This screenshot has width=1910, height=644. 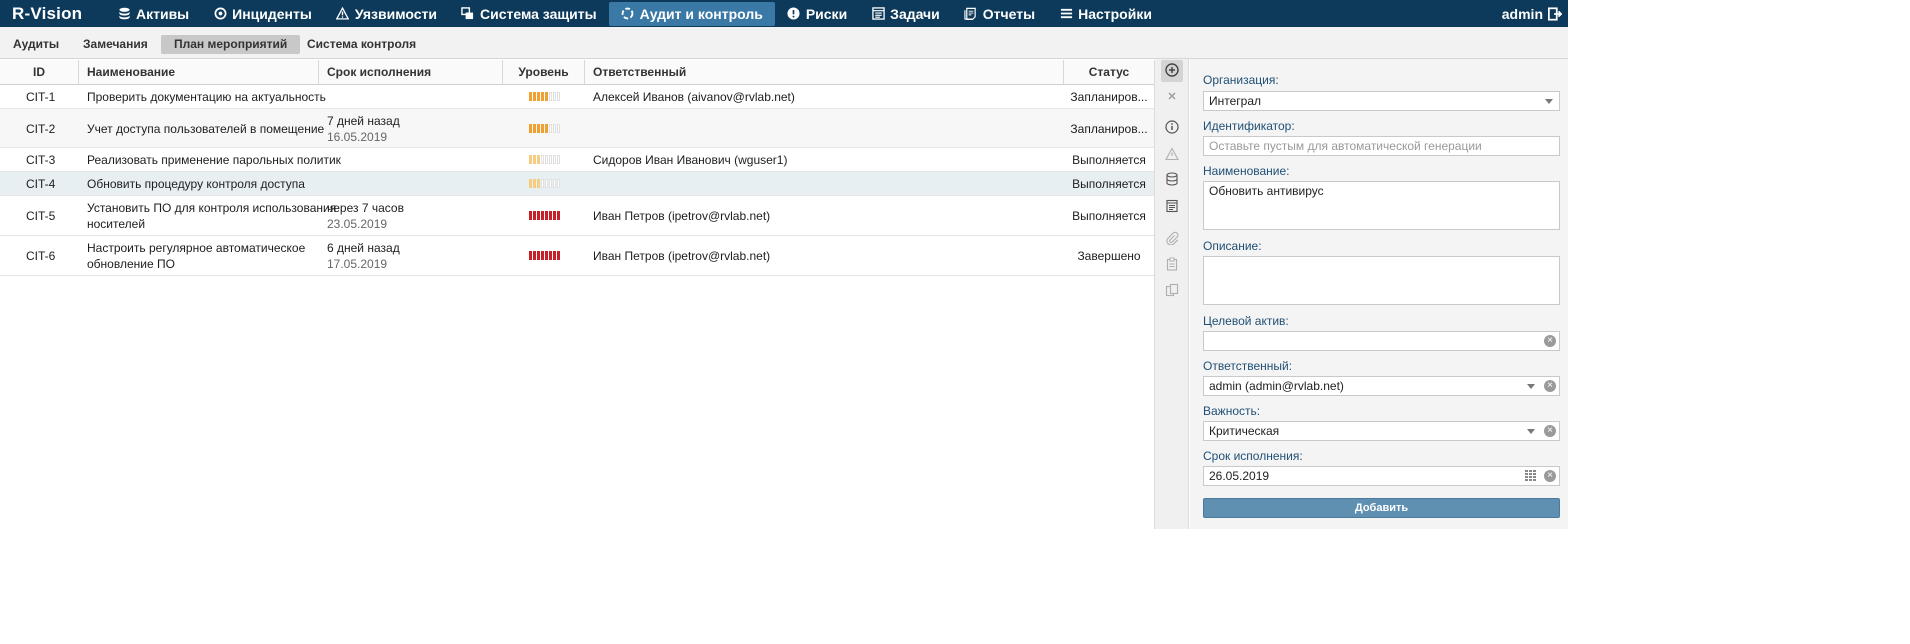 What do you see at coordinates (817, 14) in the screenshot?
I see `nav-item-6: Риски` at bounding box center [817, 14].